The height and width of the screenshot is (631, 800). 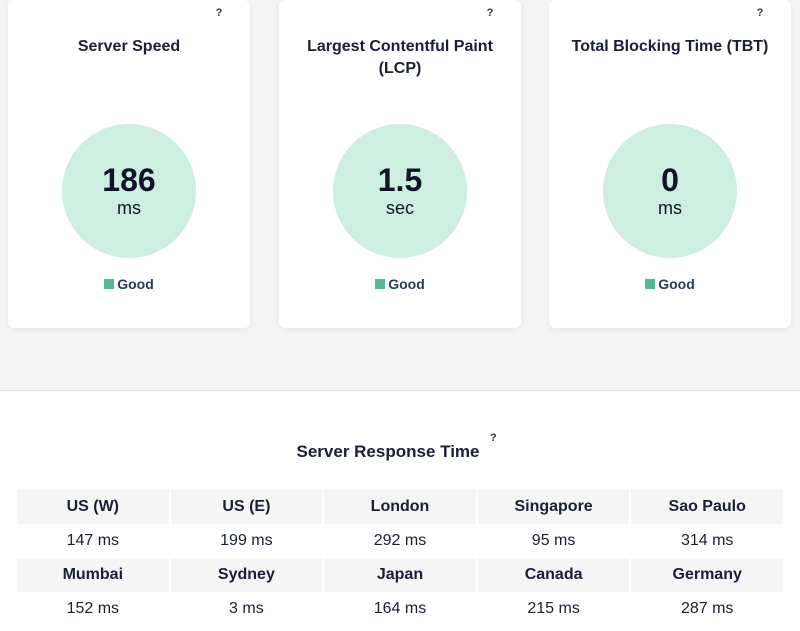 What do you see at coordinates (246, 507) in the screenshot?
I see `location-label: US (E)` at bounding box center [246, 507].